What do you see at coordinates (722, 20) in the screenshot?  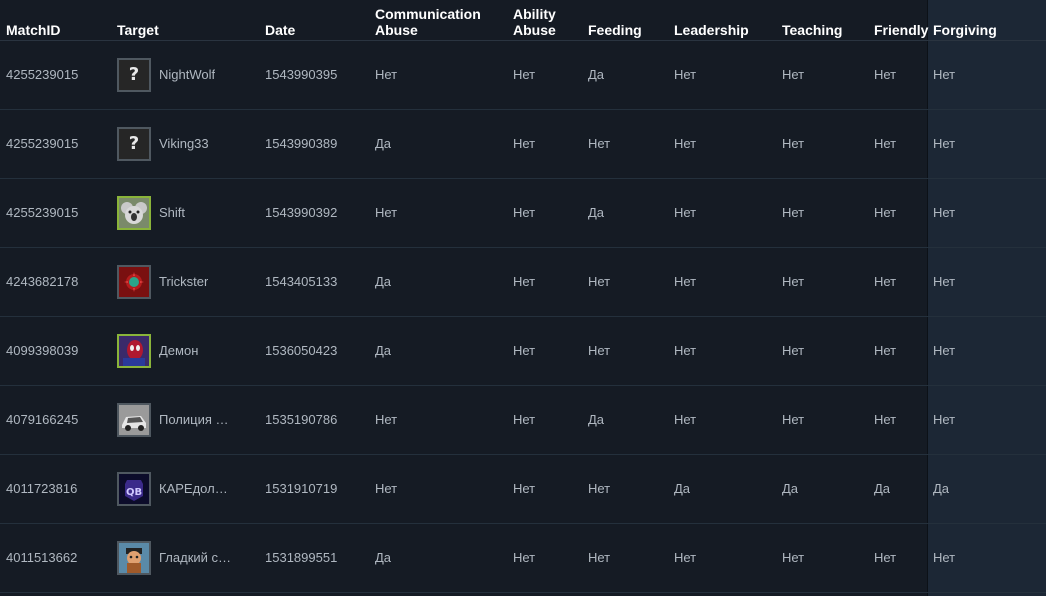 I see `header-leadership: Leadership` at bounding box center [722, 20].